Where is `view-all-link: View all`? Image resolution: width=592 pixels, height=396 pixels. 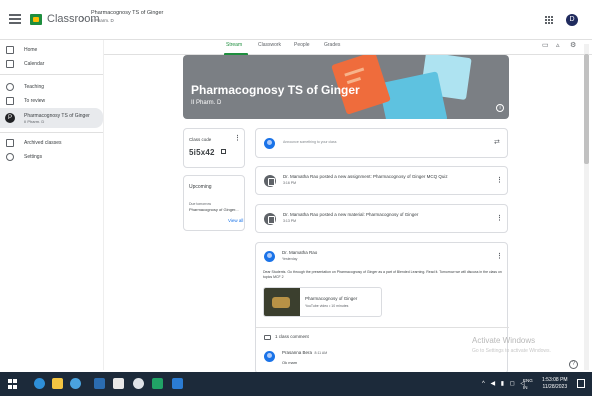 view-all-link: View all is located at coordinates (235, 220).